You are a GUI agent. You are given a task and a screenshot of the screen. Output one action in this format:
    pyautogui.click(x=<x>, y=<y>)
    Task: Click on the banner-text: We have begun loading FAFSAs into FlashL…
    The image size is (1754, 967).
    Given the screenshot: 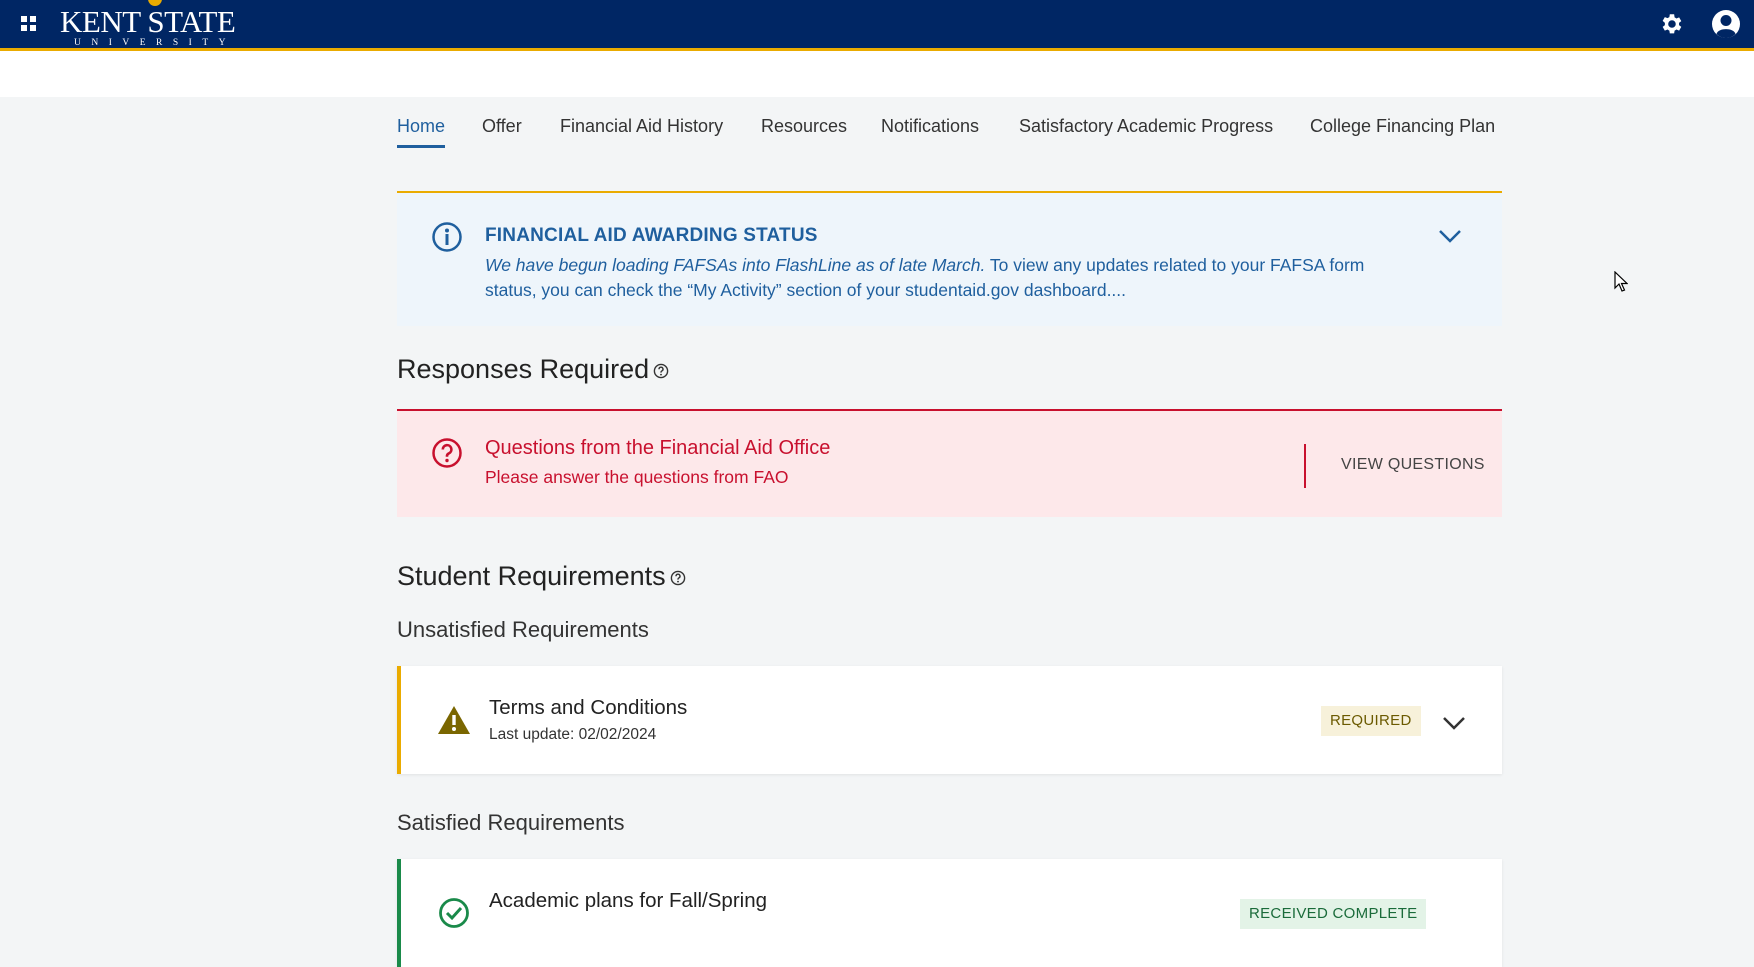 What is the action you would take?
    pyautogui.click(x=950, y=278)
    